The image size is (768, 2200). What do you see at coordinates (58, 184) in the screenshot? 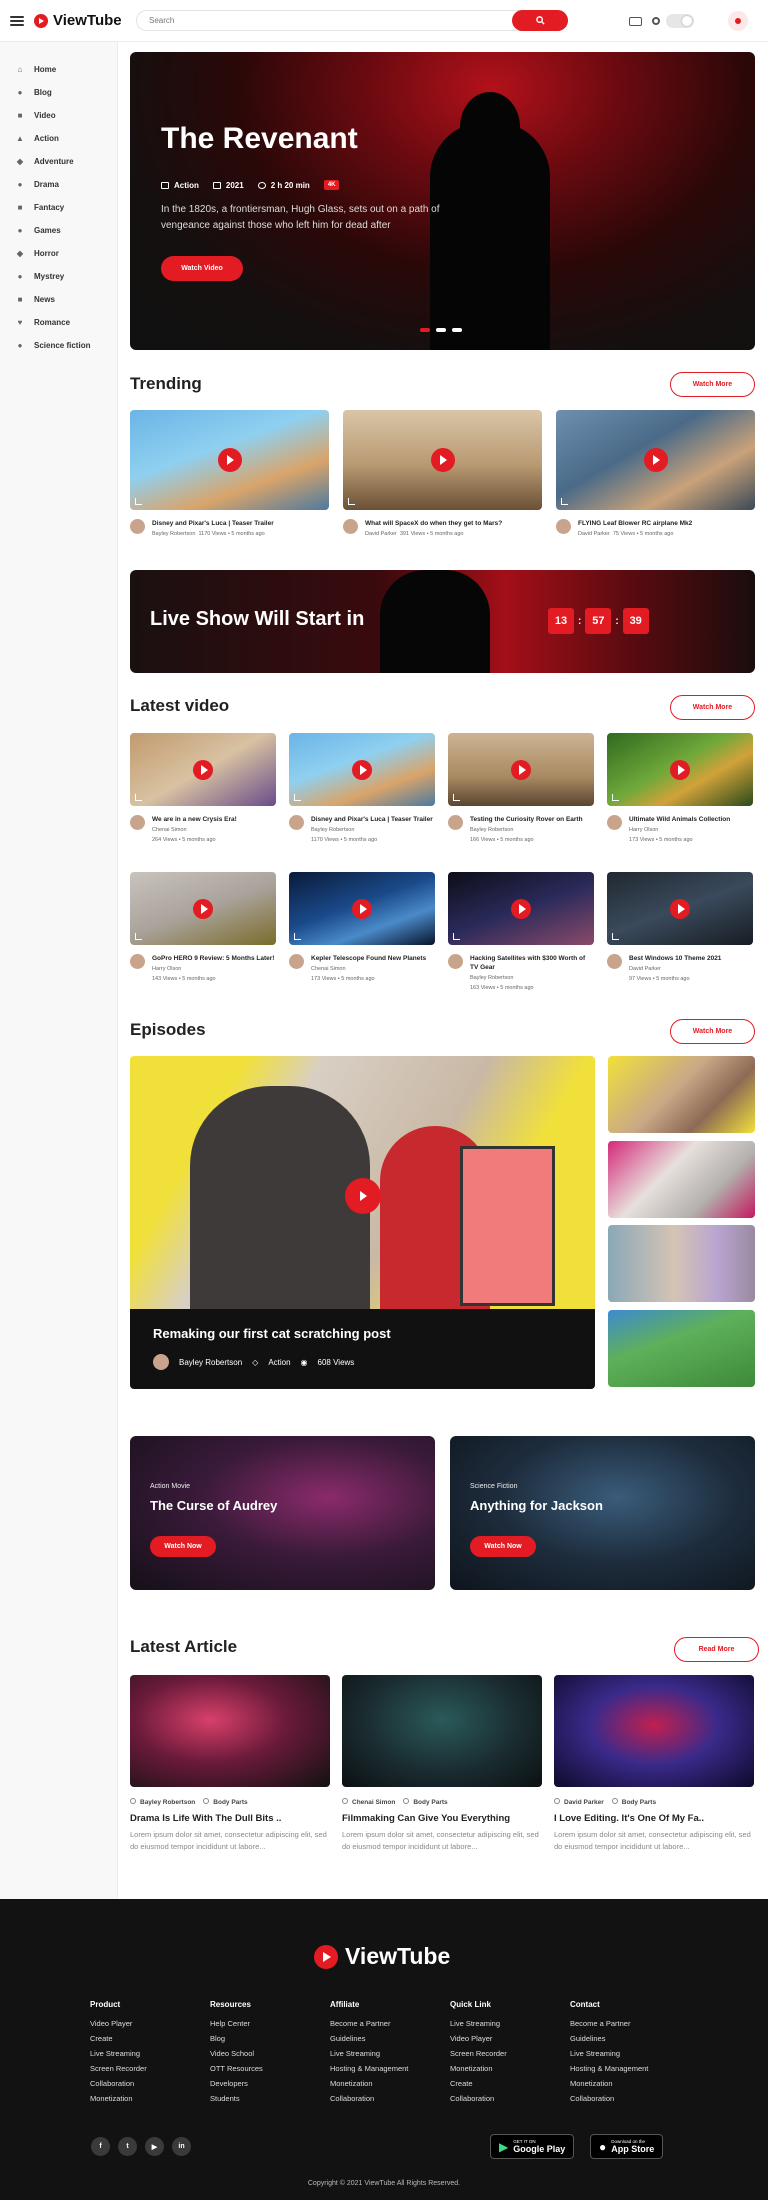
I see `sidebar-item-drama: ● Drama` at bounding box center [58, 184].